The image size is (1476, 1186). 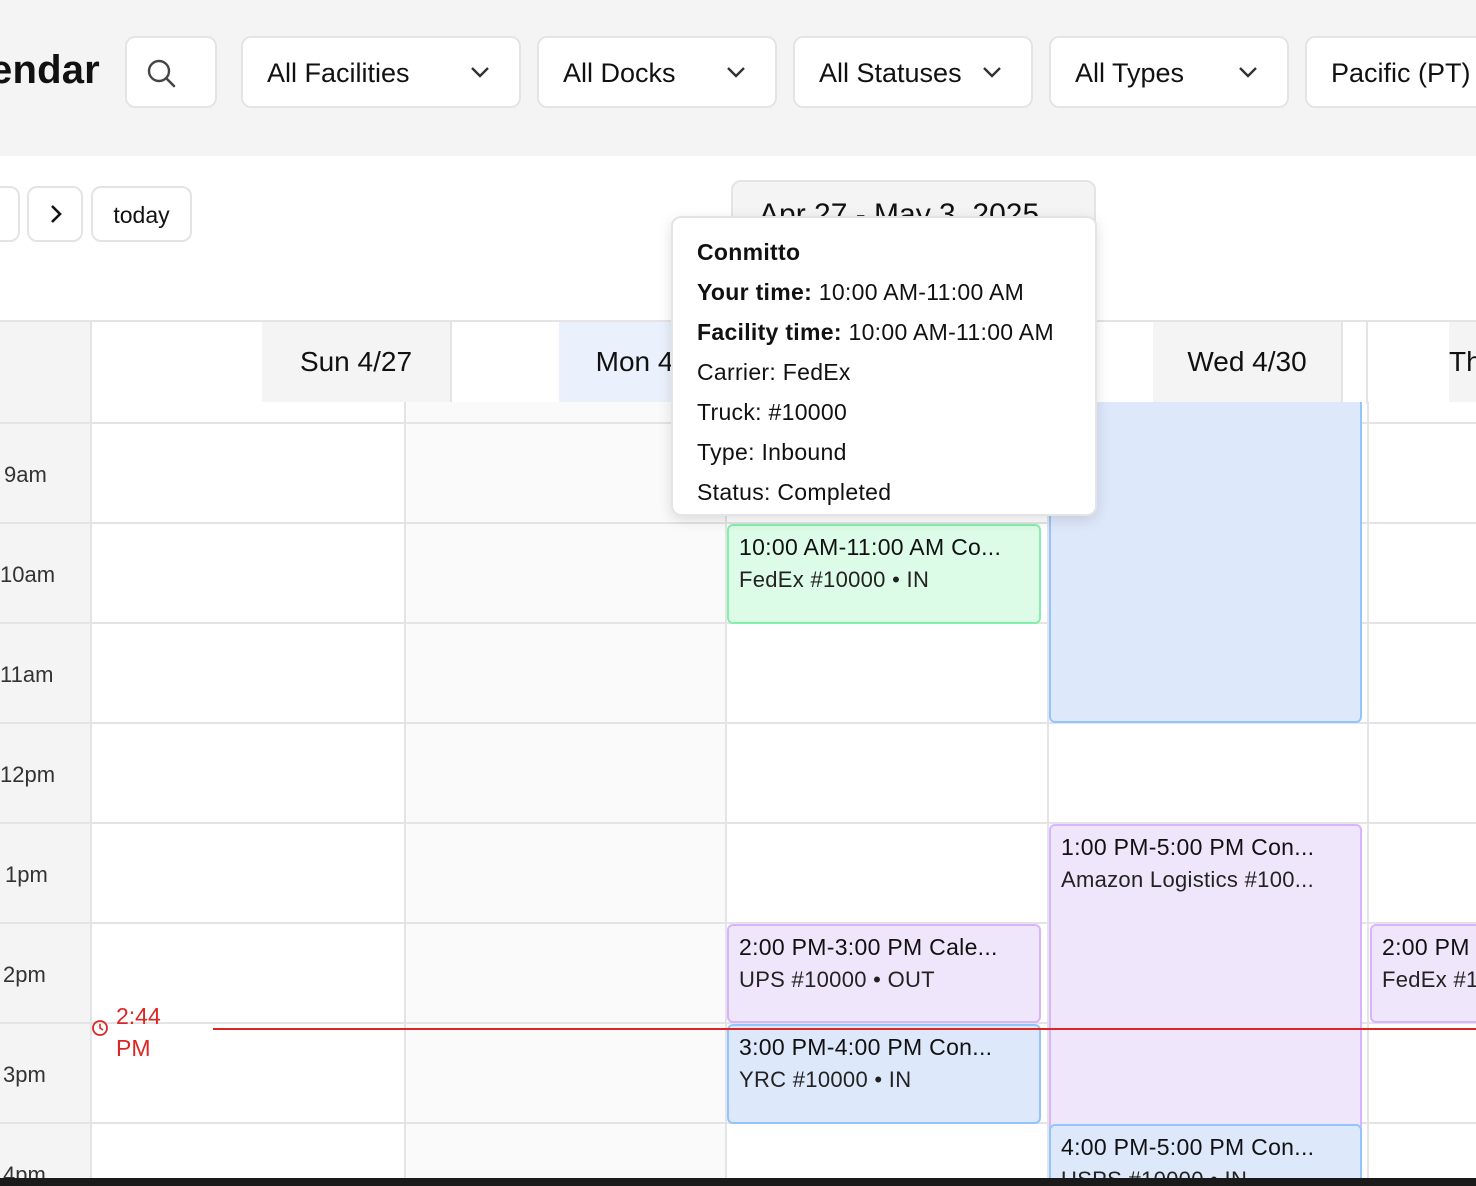 I want to click on hour-label: 10am, so click(x=28, y=574).